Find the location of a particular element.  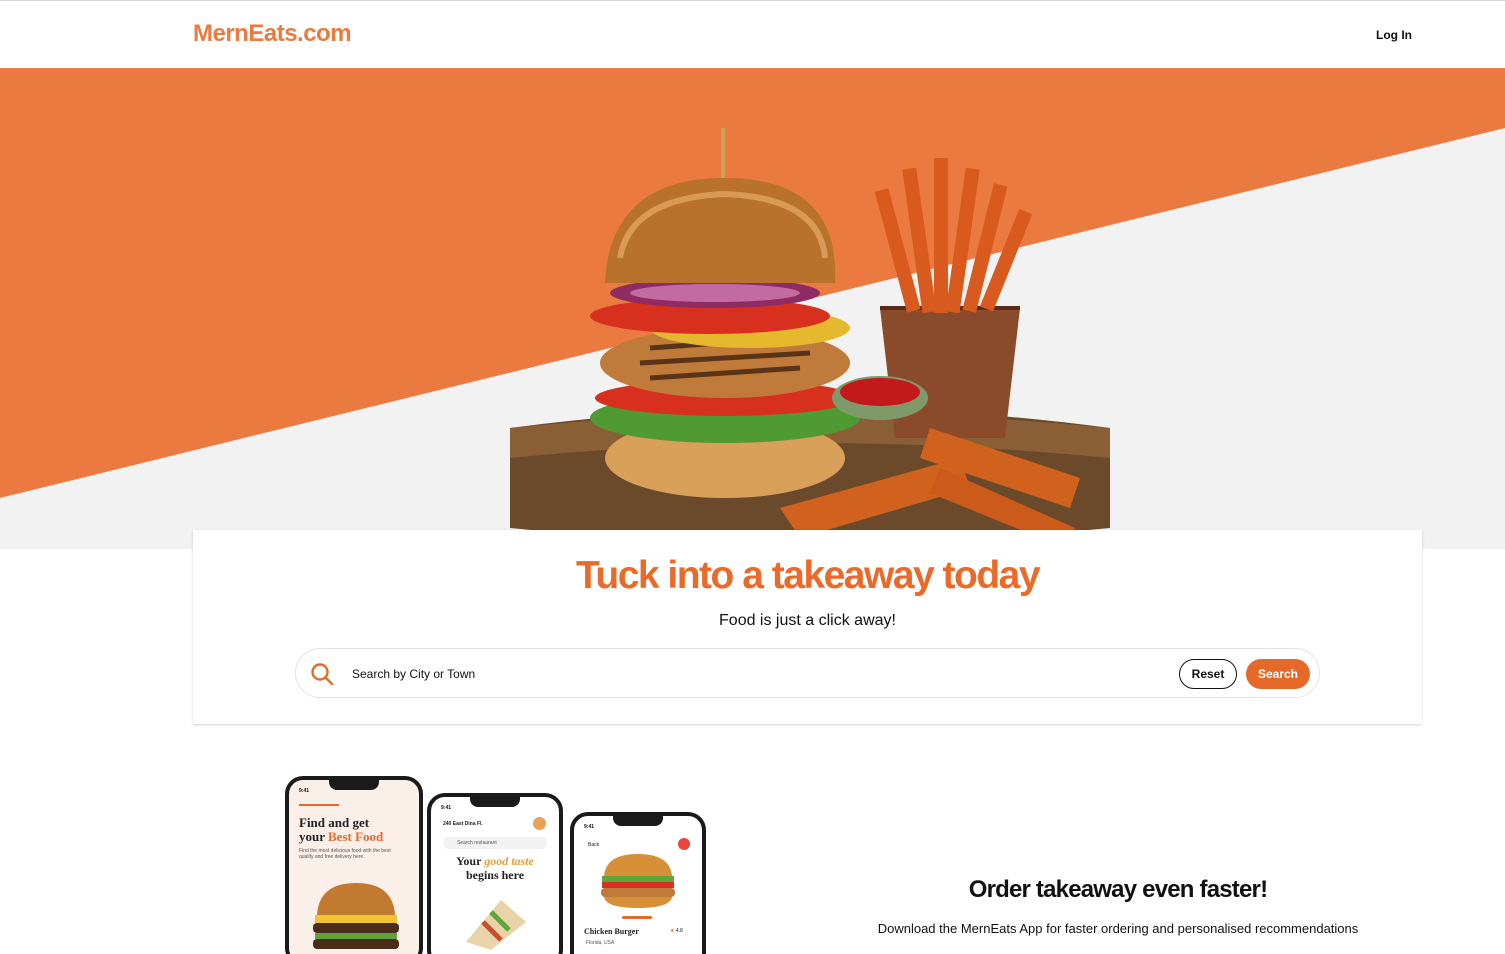

search-bar: Reset Search is located at coordinates (807, 673).